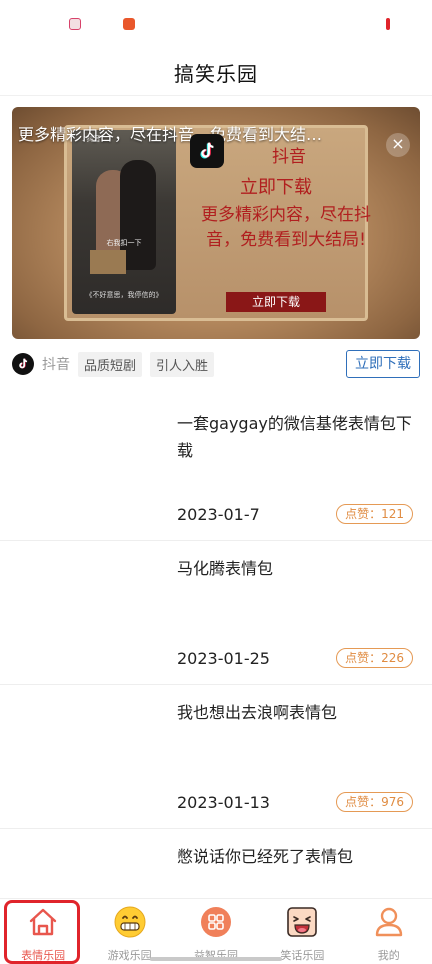 This screenshot has height=964, width=432. What do you see at coordinates (43, 922) in the screenshot?
I see `house-icon` at bounding box center [43, 922].